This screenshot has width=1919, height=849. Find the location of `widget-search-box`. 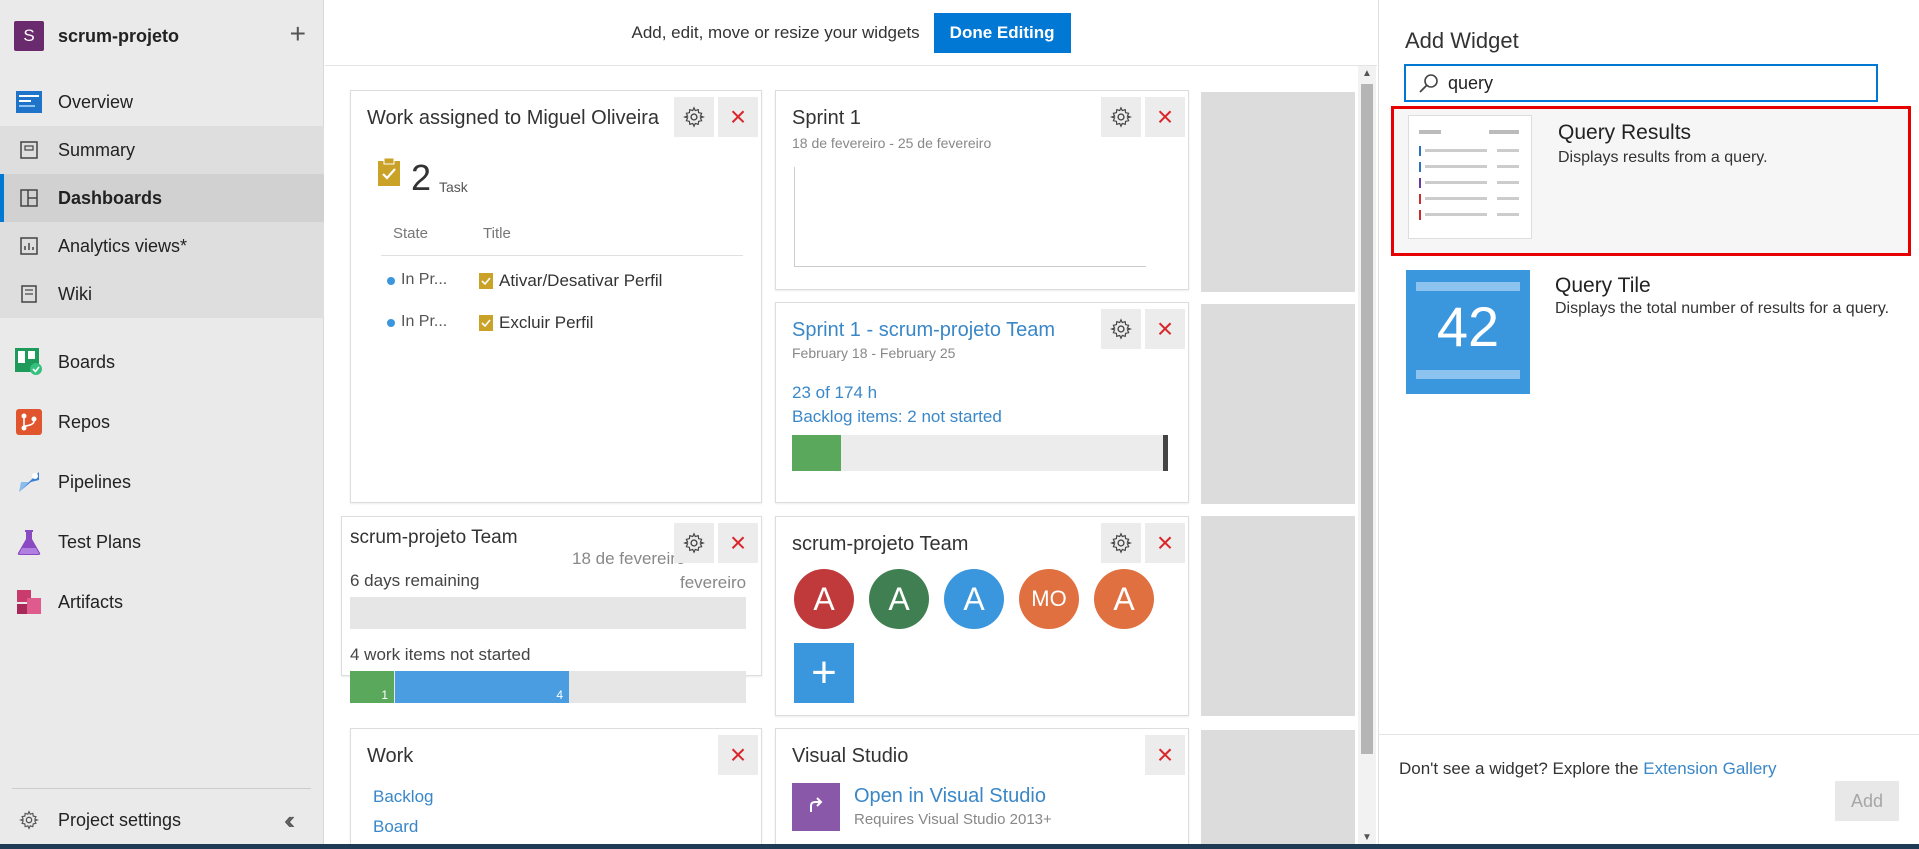

widget-search-box is located at coordinates (1641, 83).